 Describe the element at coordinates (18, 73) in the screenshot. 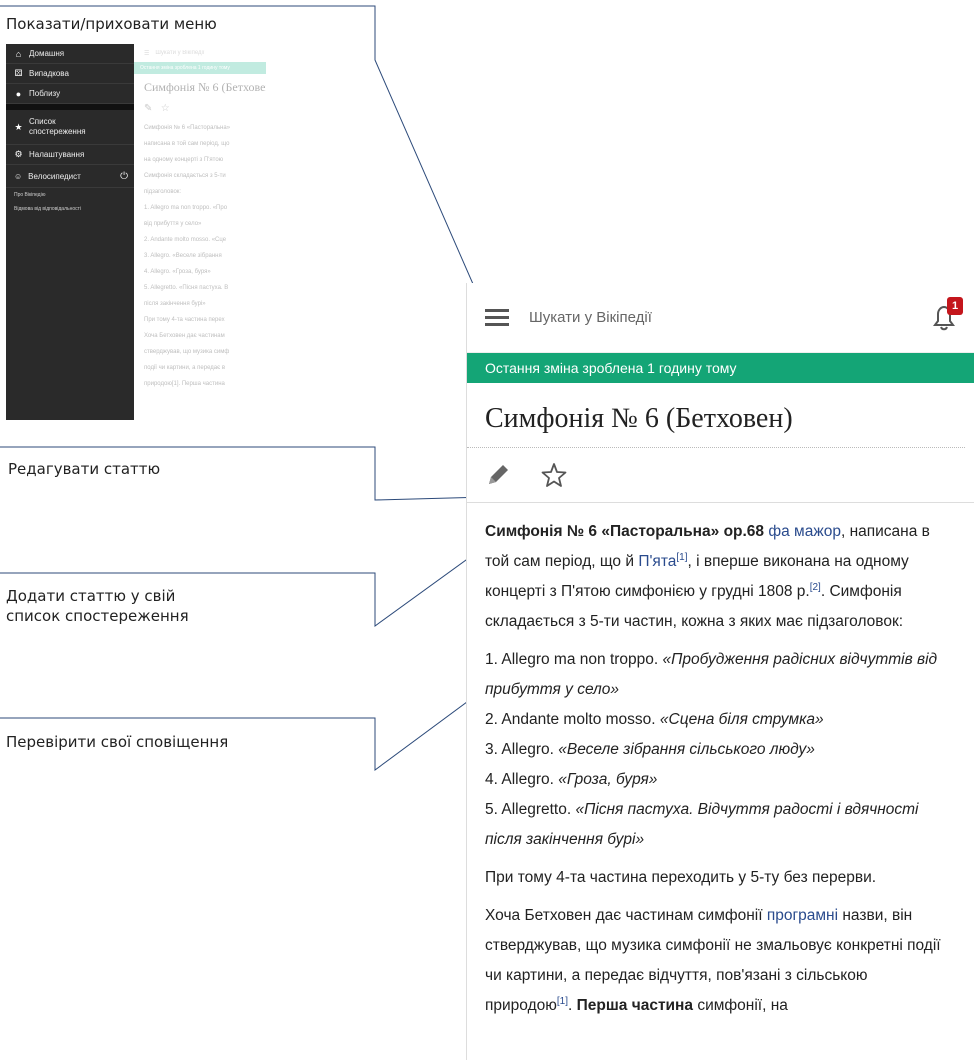

I see `random-icon: ⚄` at that location.